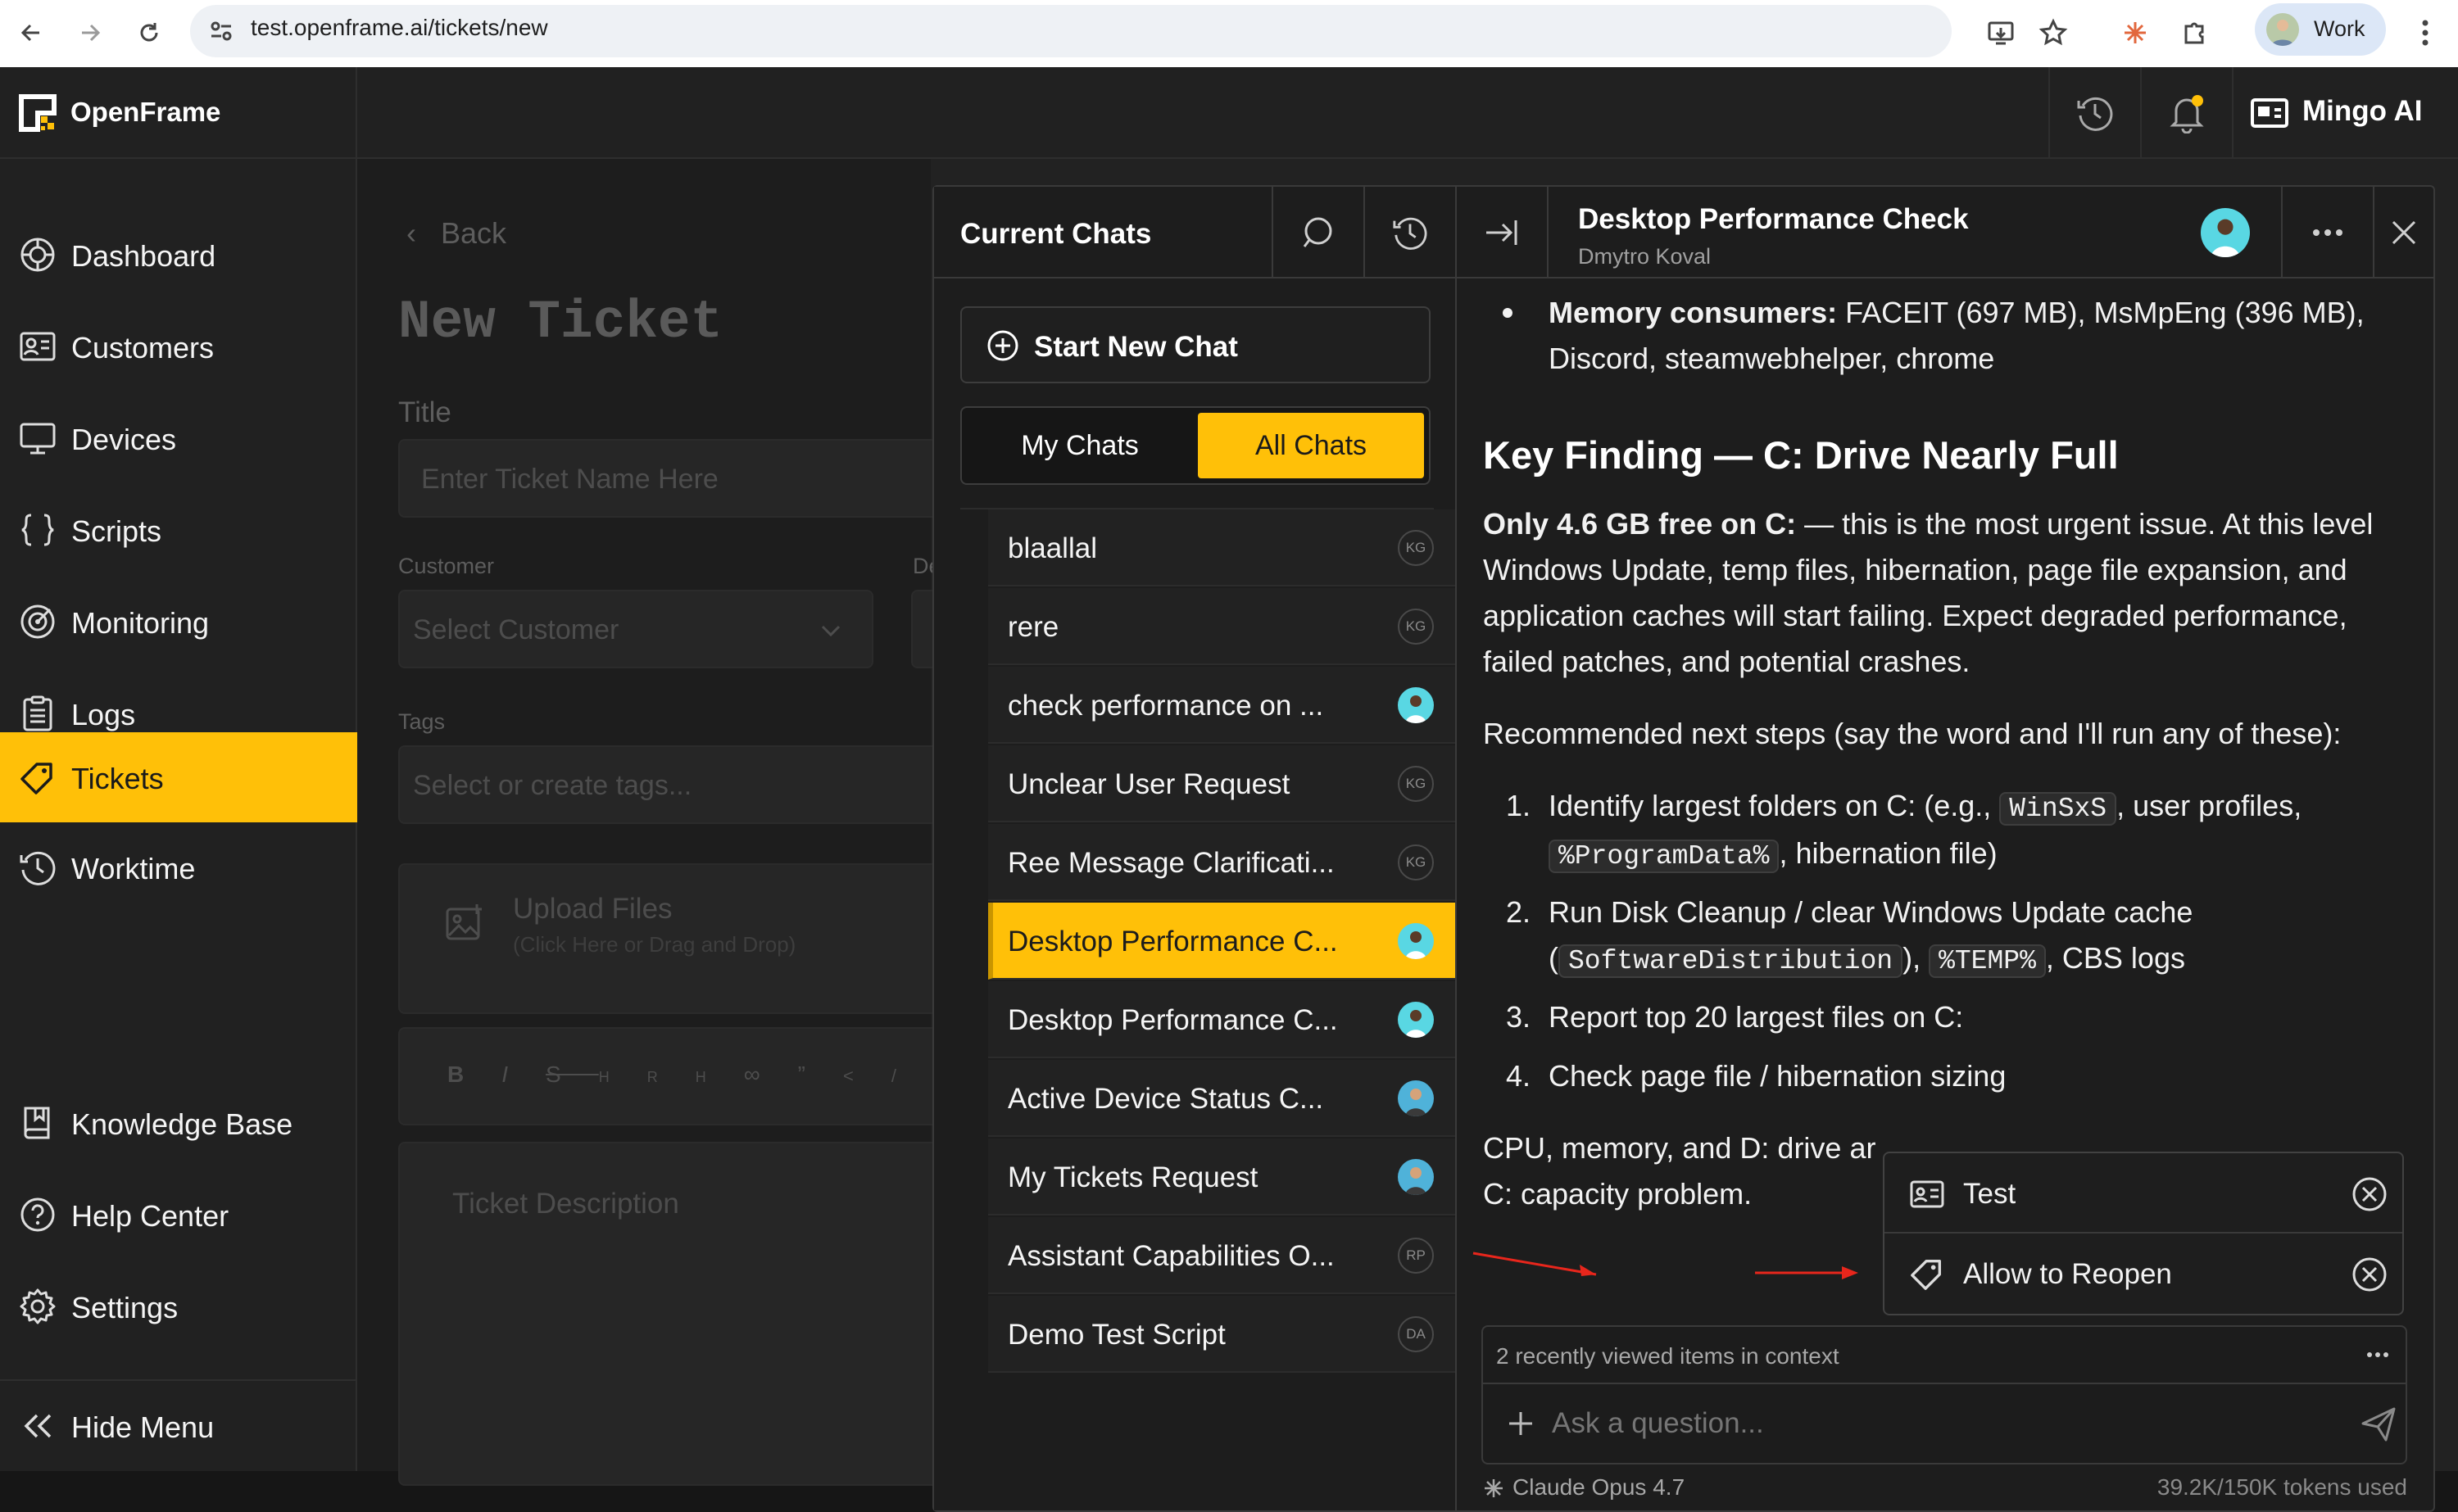 The height and width of the screenshot is (1512, 2458). Describe the element at coordinates (1221, 784) in the screenshot. I see `list-item: Unclear User Request KG` at that location.